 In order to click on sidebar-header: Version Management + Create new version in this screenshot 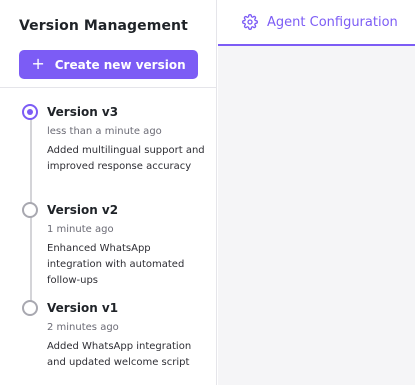, I will do `click(108, 44)`.